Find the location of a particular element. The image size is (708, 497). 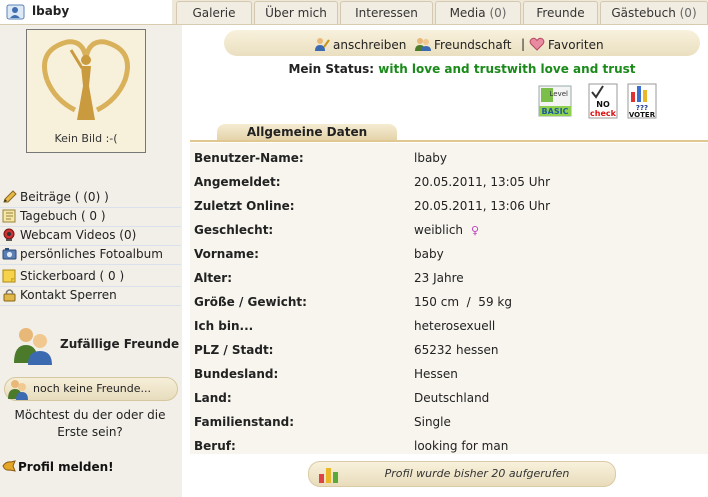

row-value: 23 Jahre is located at coordinates (439, 278).